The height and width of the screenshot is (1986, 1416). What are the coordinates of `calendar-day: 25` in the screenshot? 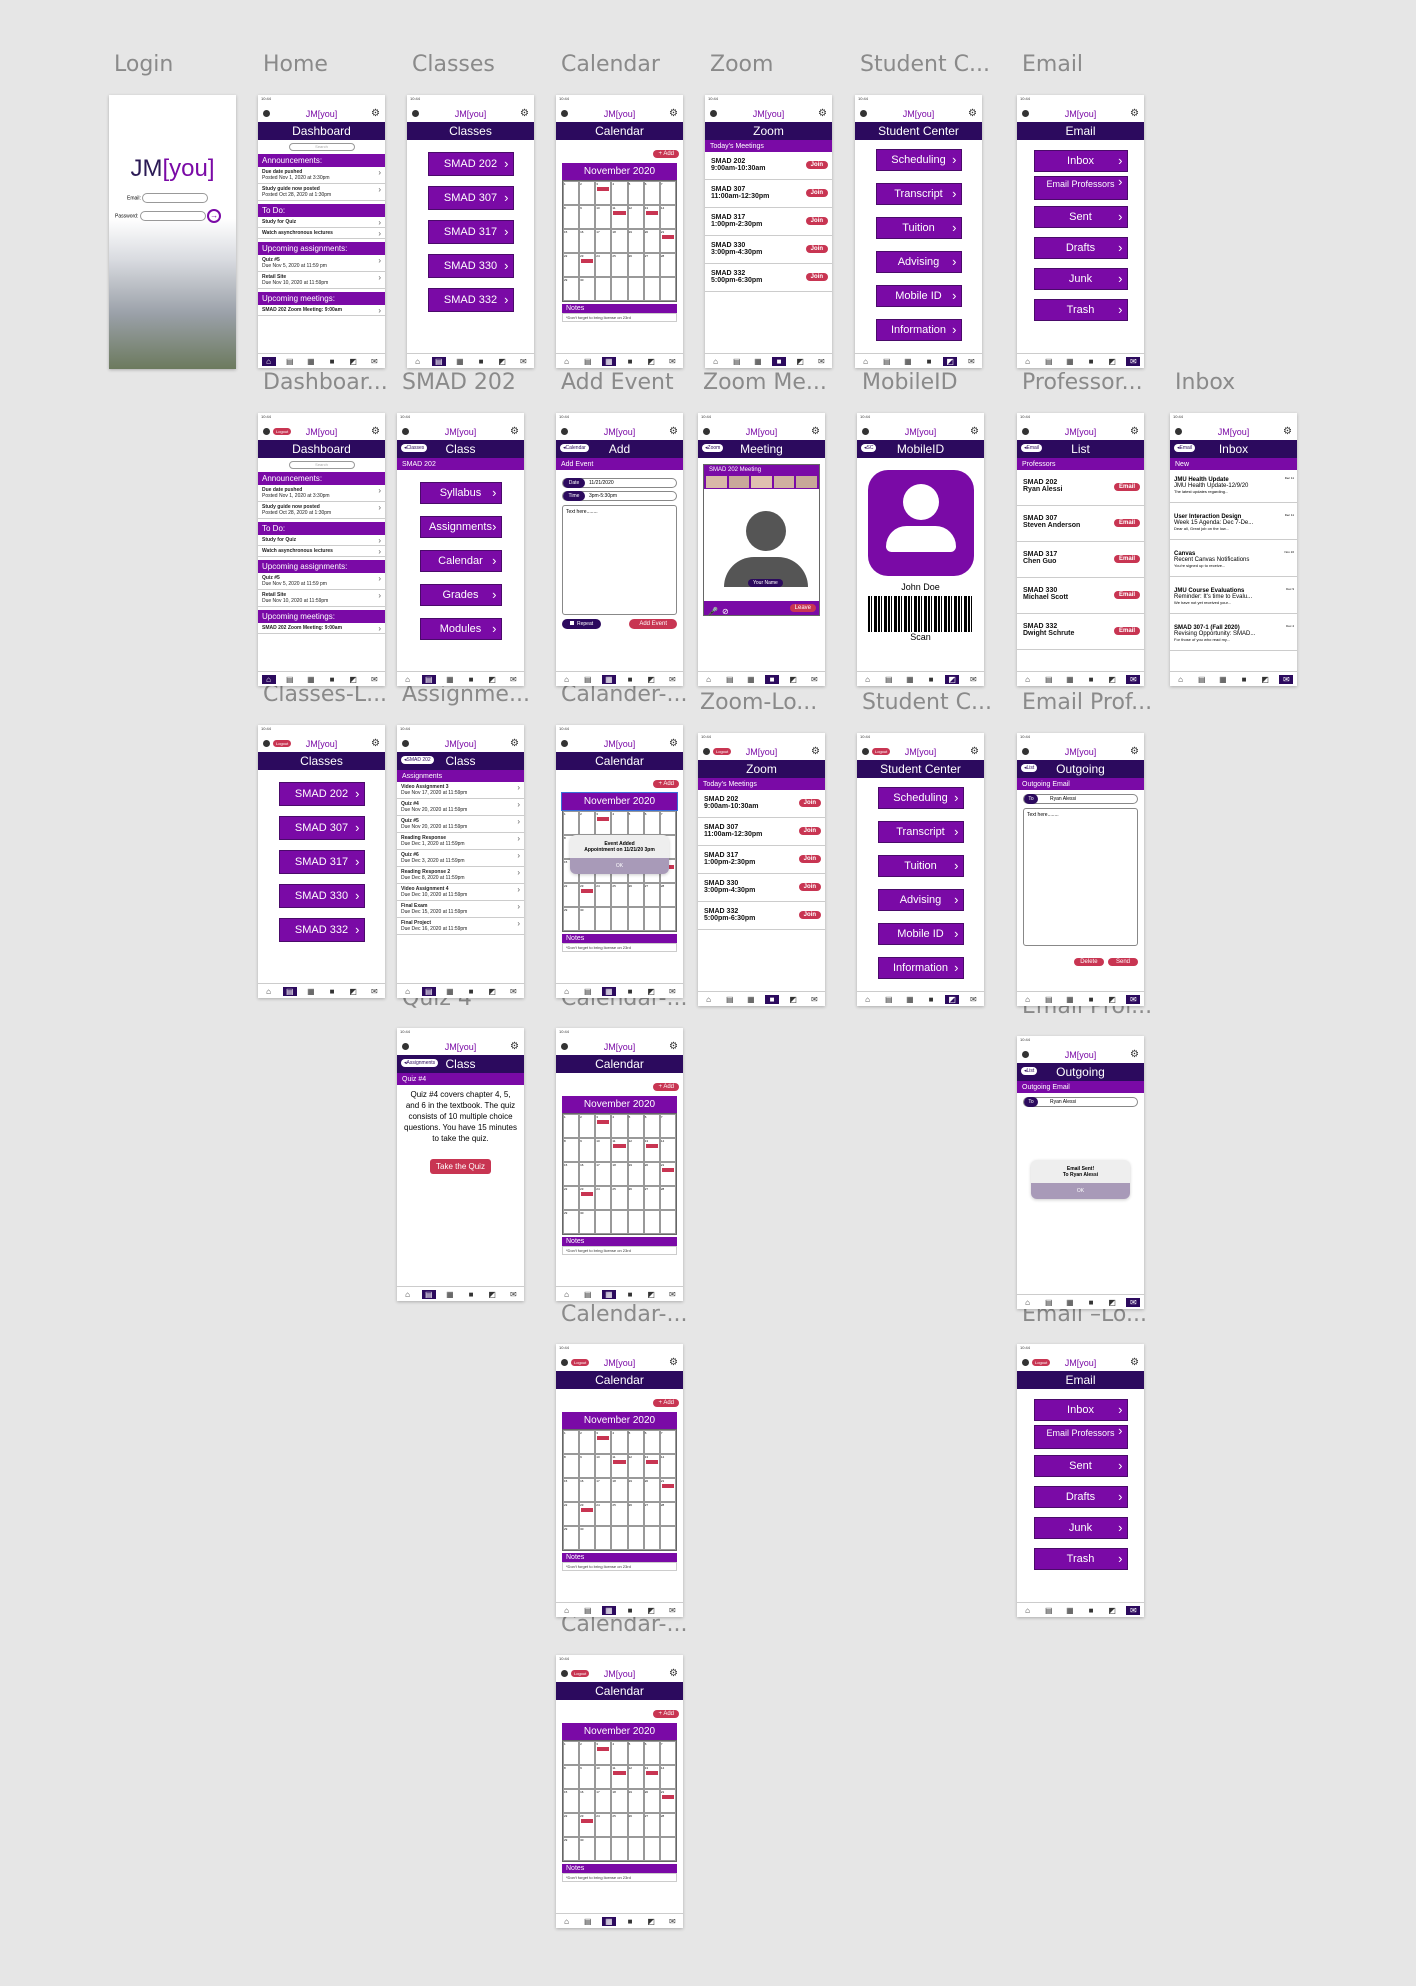 It's located at (619, 1198).